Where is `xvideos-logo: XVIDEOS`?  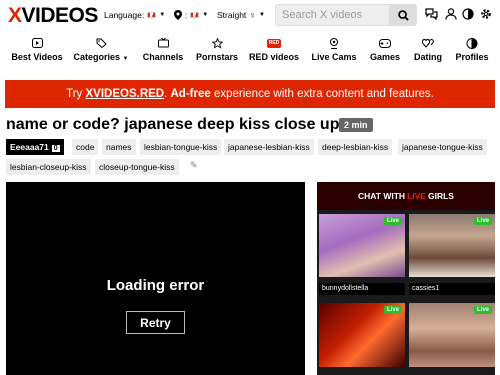 xvideos-logo: XVIDEOS is located at coordinates (53, 16).